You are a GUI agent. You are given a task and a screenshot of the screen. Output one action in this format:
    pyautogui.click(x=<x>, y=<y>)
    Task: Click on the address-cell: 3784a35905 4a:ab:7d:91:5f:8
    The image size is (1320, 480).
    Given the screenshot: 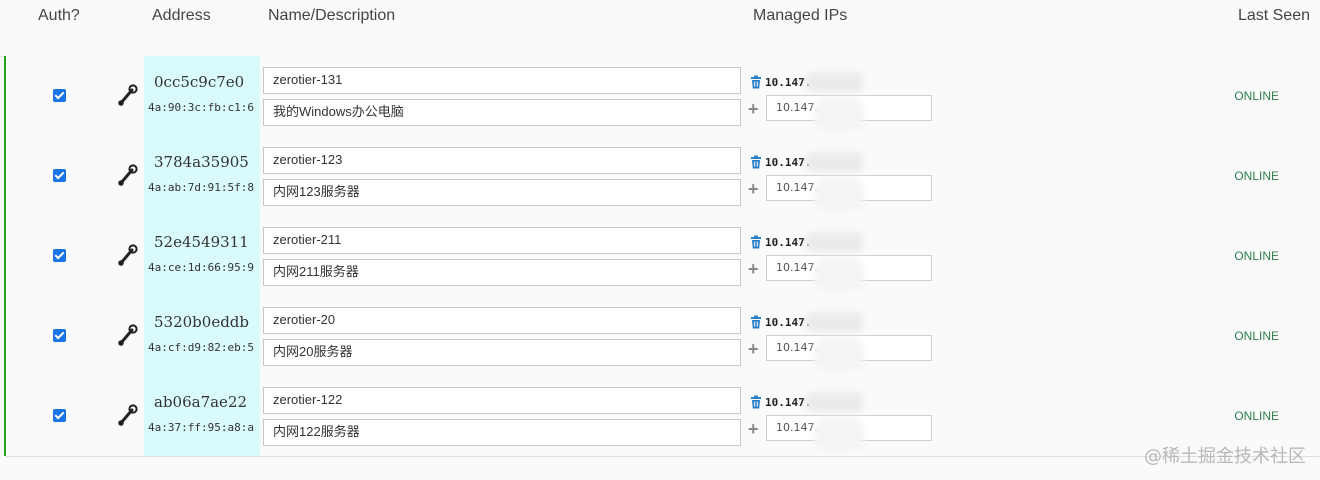 What is the action you would take?
    pyautogui.click(x=202, y=176)
    